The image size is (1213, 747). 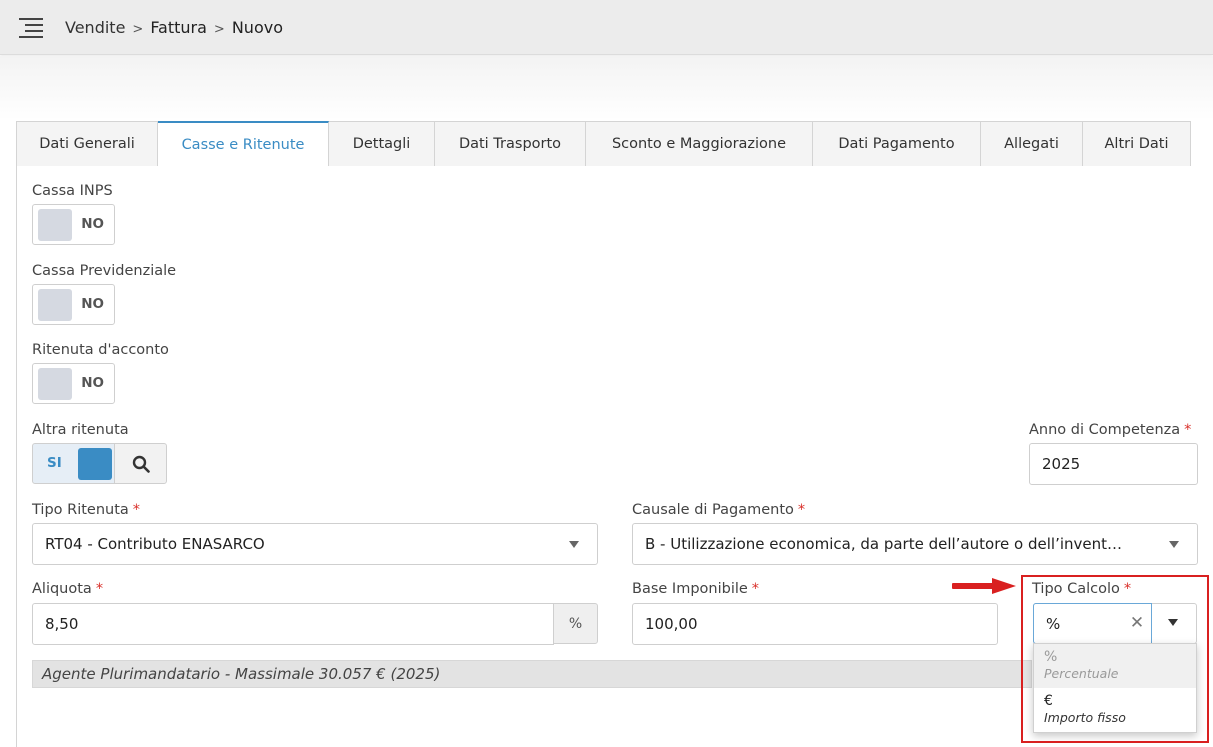 What do you see at coordinates (155, 544) in the screenshot?
I see `tipo-ritenuta-value: RT04 - Contributo ENASARCO` at bounding box center [155, 544].